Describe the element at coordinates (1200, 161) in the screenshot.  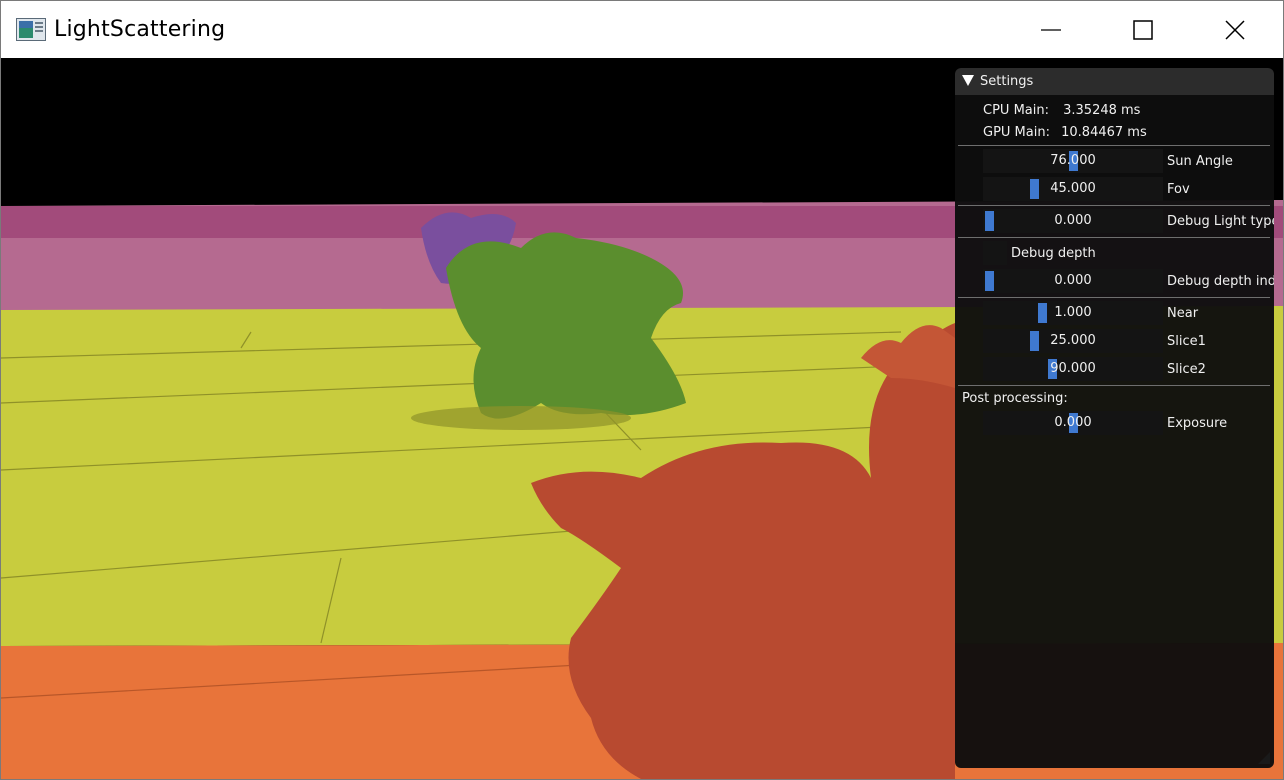
I see `slider-label-sun-angle: Sun Angle` at that location.